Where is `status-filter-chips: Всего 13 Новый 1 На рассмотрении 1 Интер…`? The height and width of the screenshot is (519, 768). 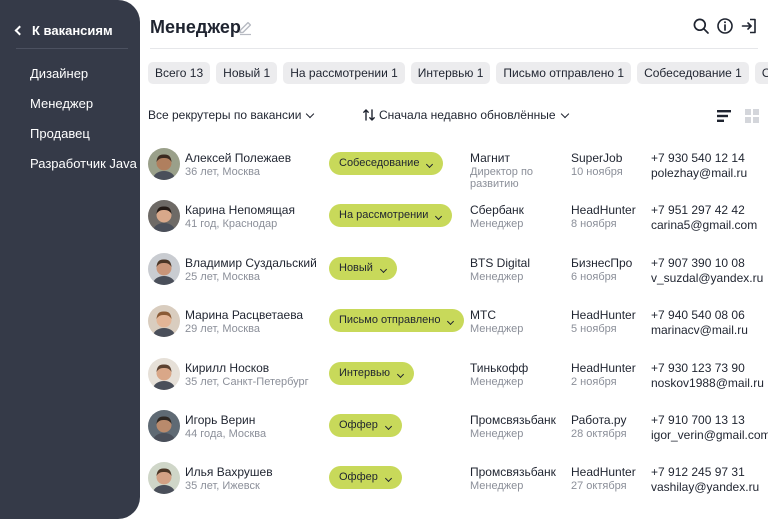
status-filter-chips: Всего 13 Новый 1 На рассмотрении 1 Интер… is located at coordinates (458, 73).